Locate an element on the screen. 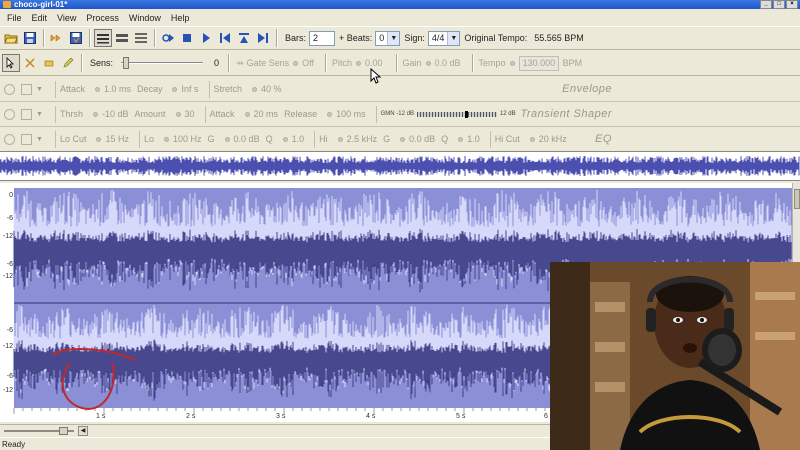 Image resolution: width=800 pixels, height=450 pixels. view-mode-2-button is located at coordinates (122, 38).